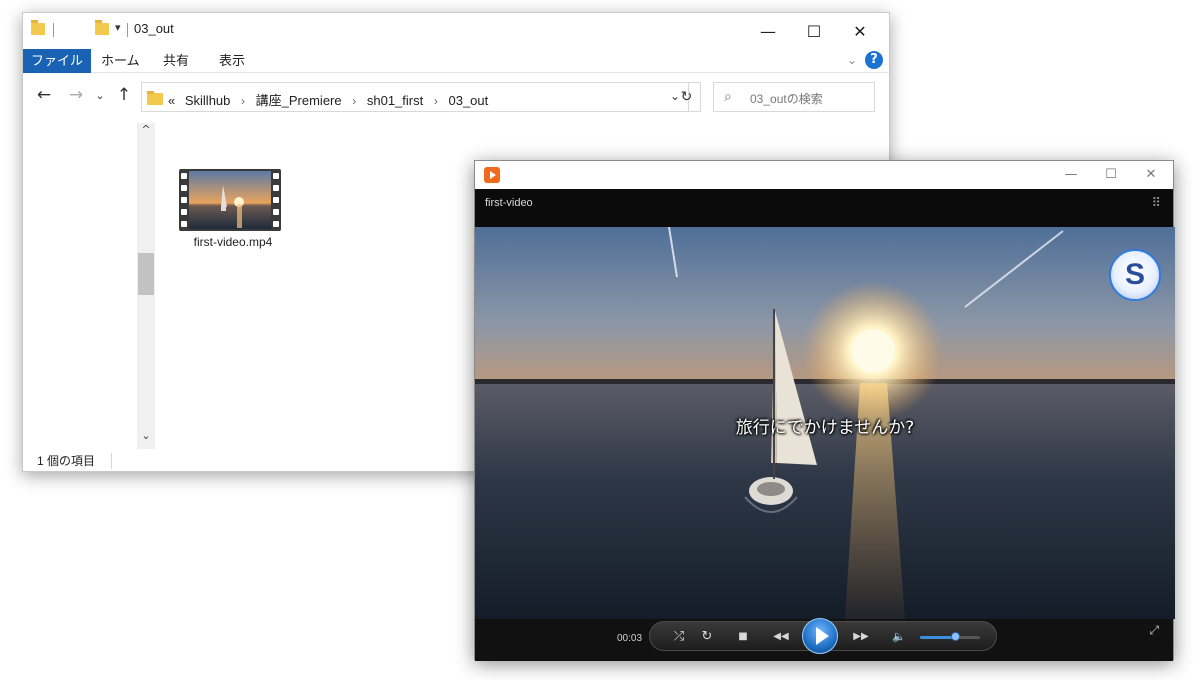 The width and height of the screenshot is (1200, 680). I want to click on search-icon: ⌕, so click(728, 97).